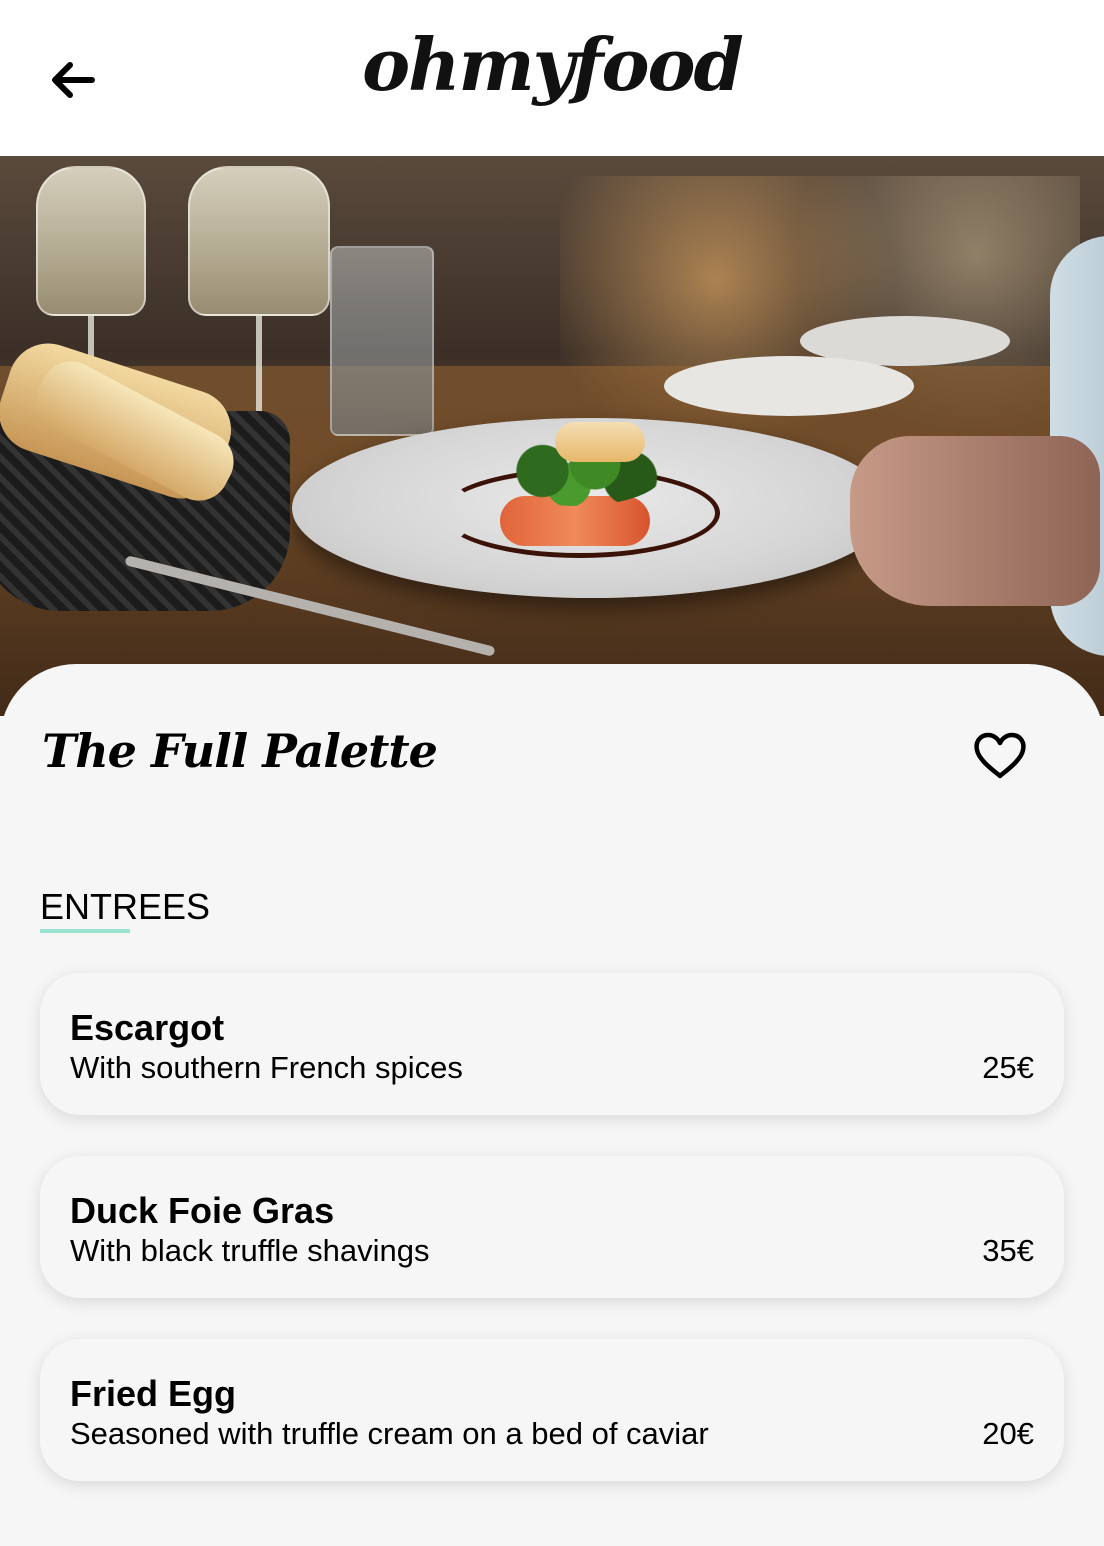 The height and width of the screenshot is (1546, 1104). I want to click on dish-price: 25€, so click(1008, 1067).